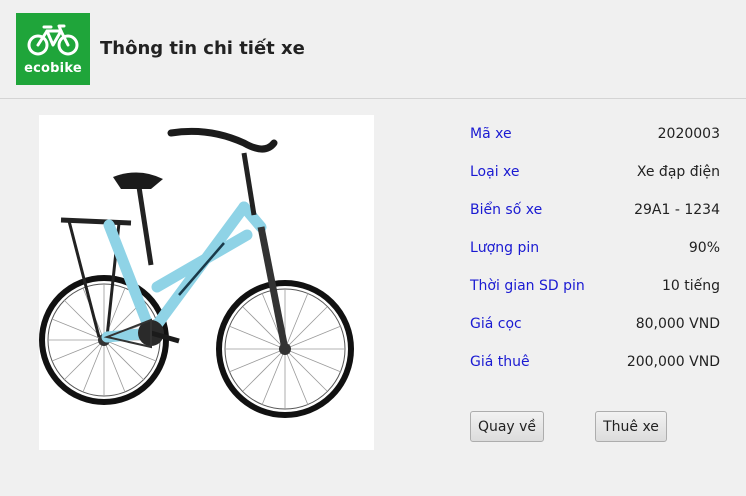 Image resolution: width=746 pixels, height=496 pixels. Describe the element at coordinates (507, 426) in the screenshot. I see `back-button: Quay về` at that location.